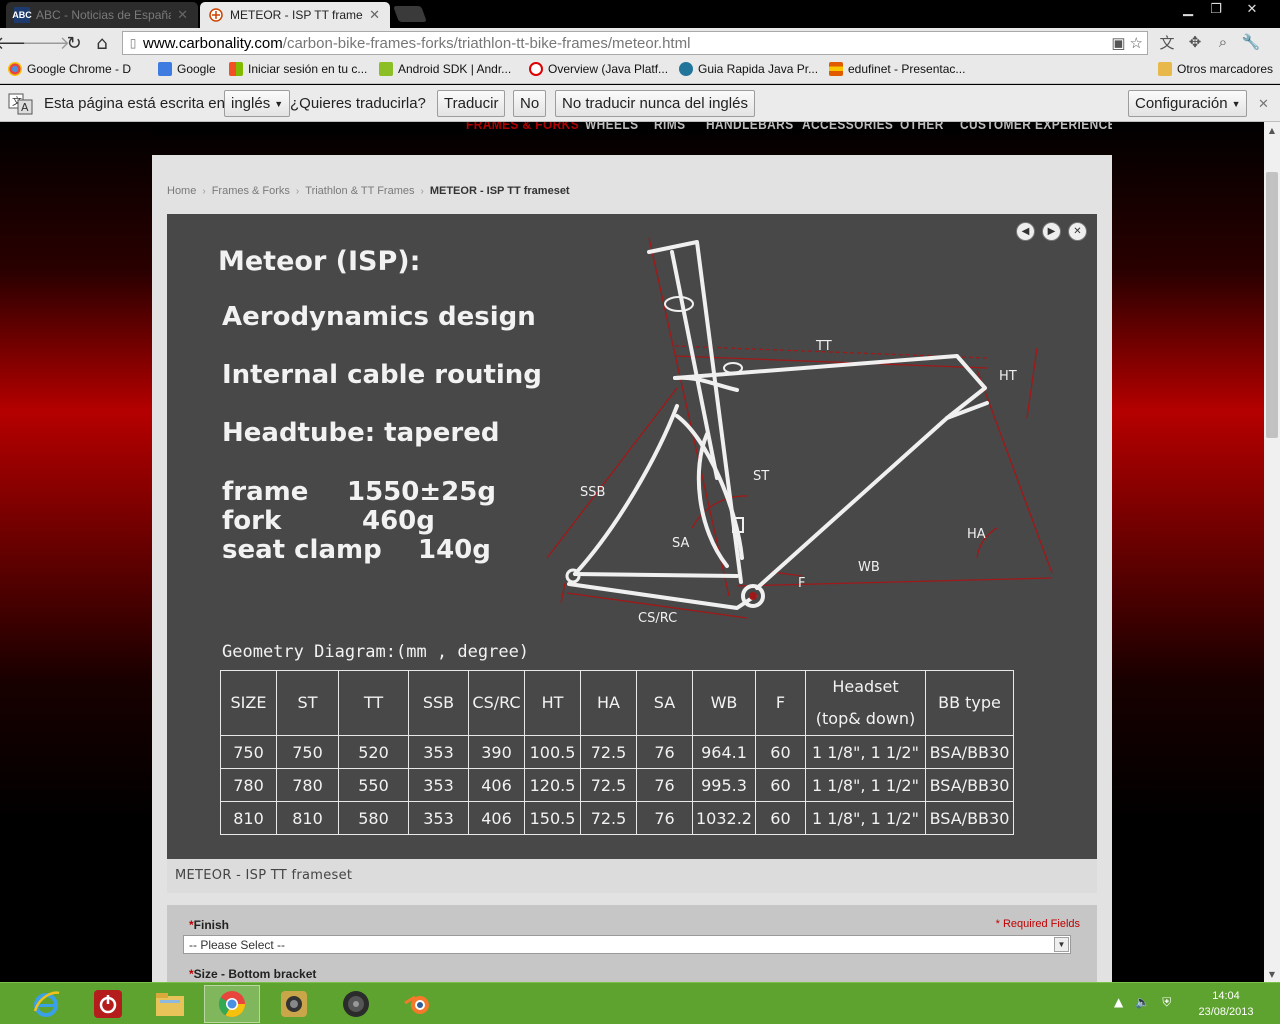 This screenshot has width=1280, height=1024. I want to click on page-scrollbar: ▲ ▼, so click(1272, 552).